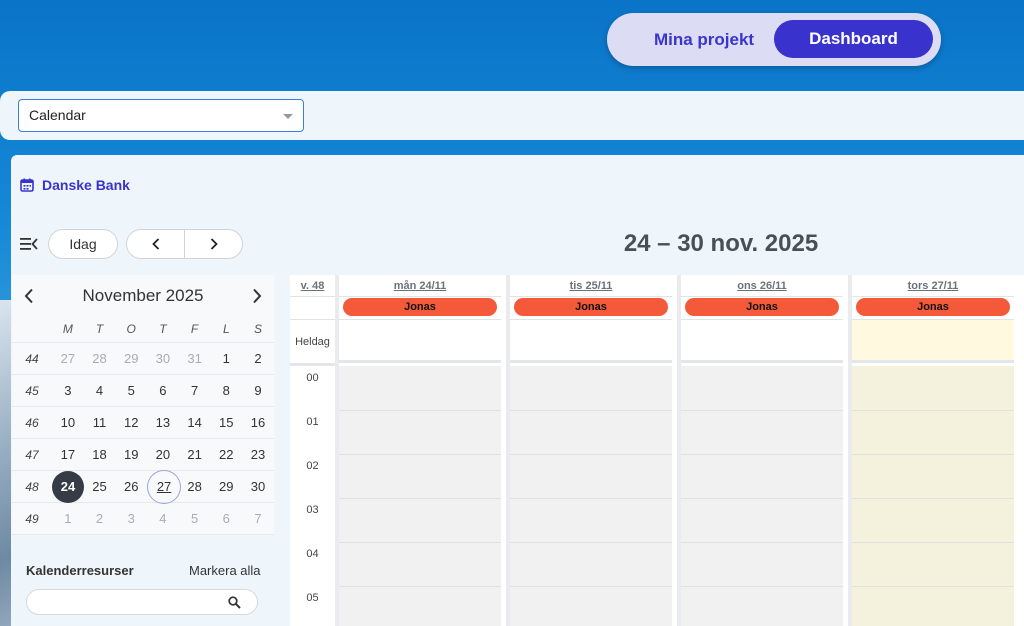  I want to click on mini-day: 22, so click(226, 454).